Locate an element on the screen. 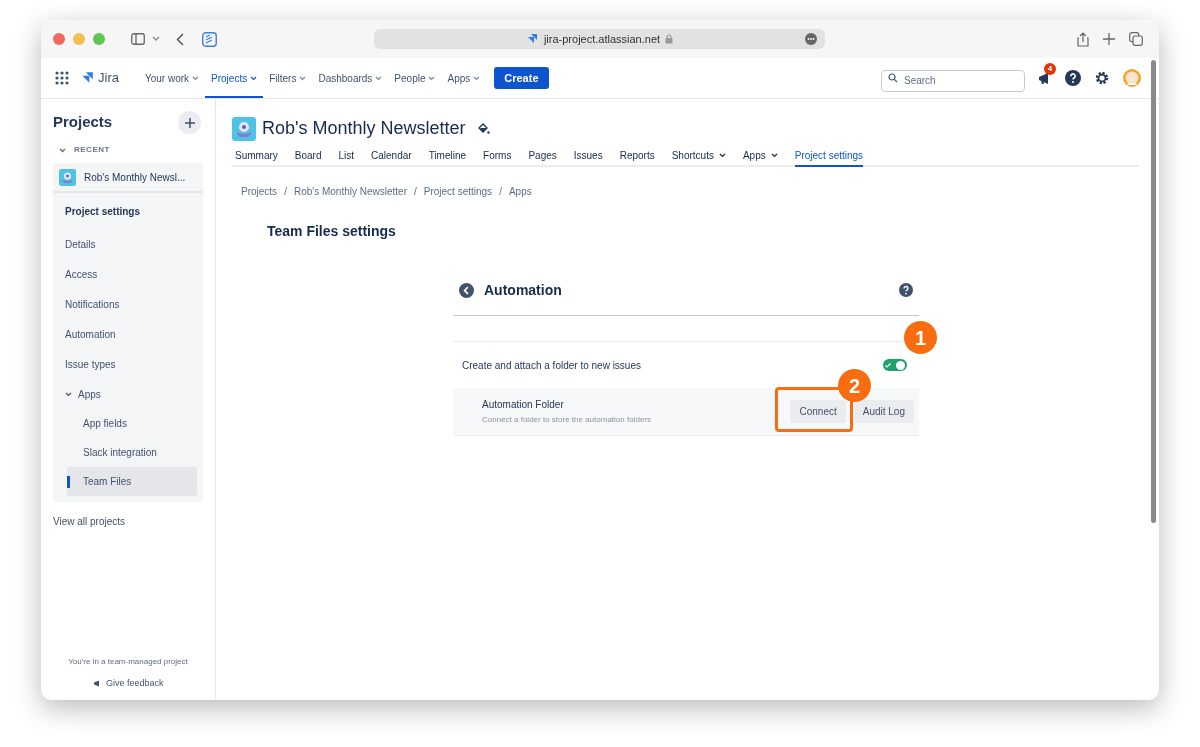  project-tab: List is located at coordinates (346, 156).